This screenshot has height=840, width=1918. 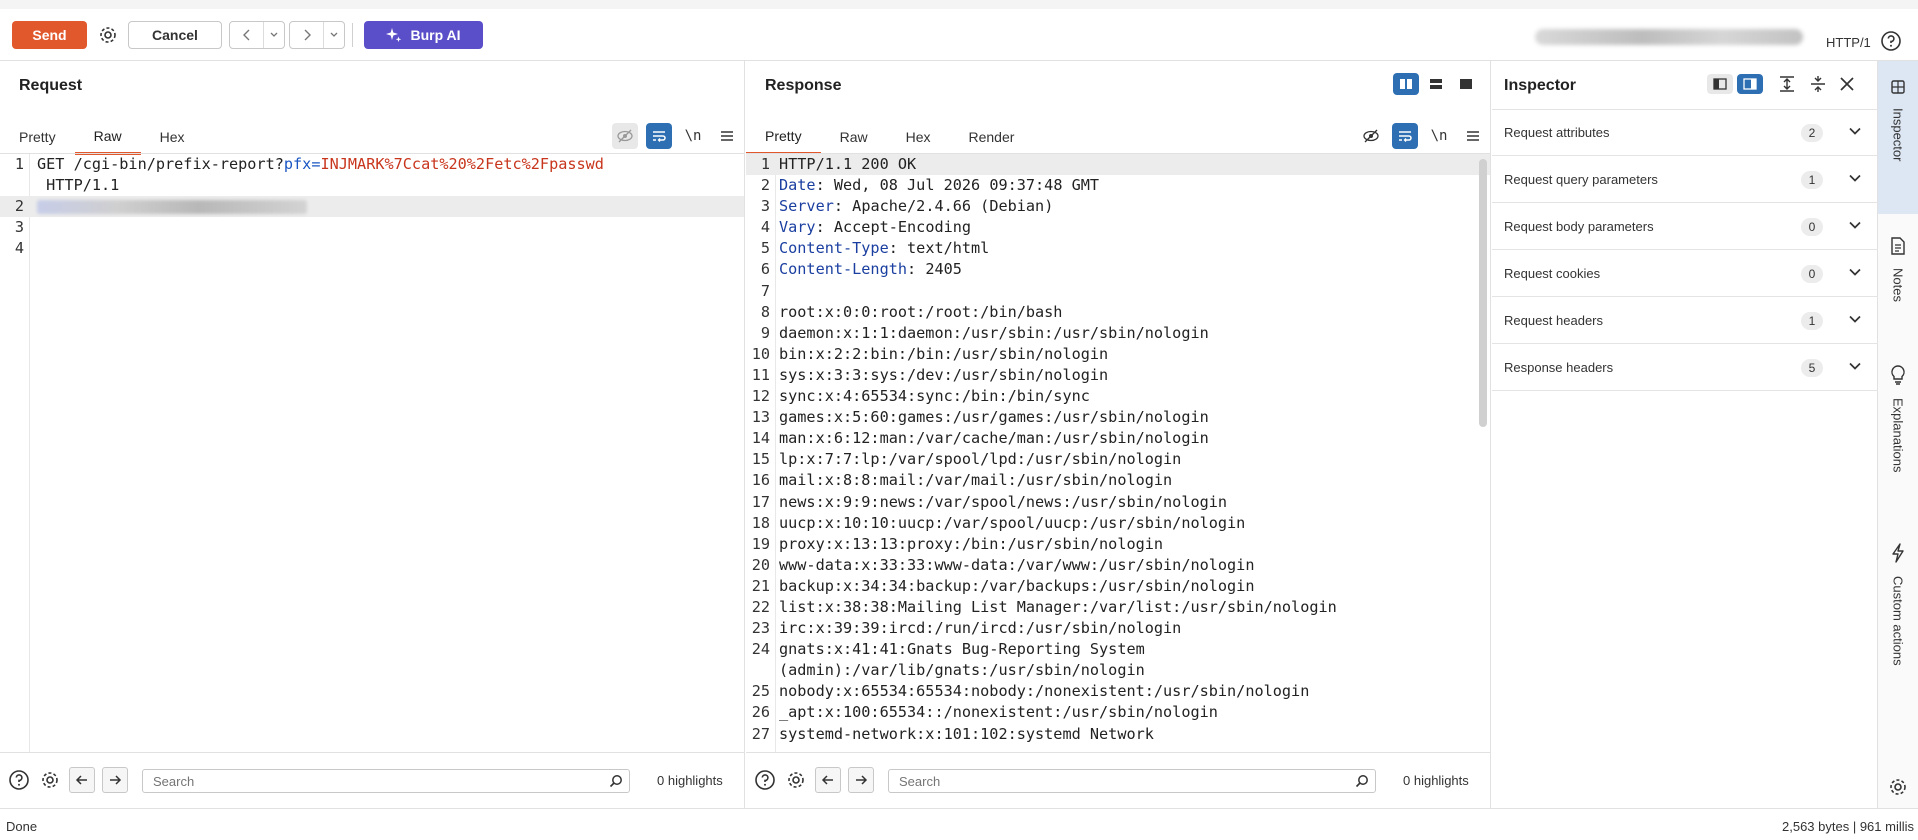 What do you see at coordinates (760, 480) in the screenshot?
I see `line-number: 16` at bounding box center [760, 480].